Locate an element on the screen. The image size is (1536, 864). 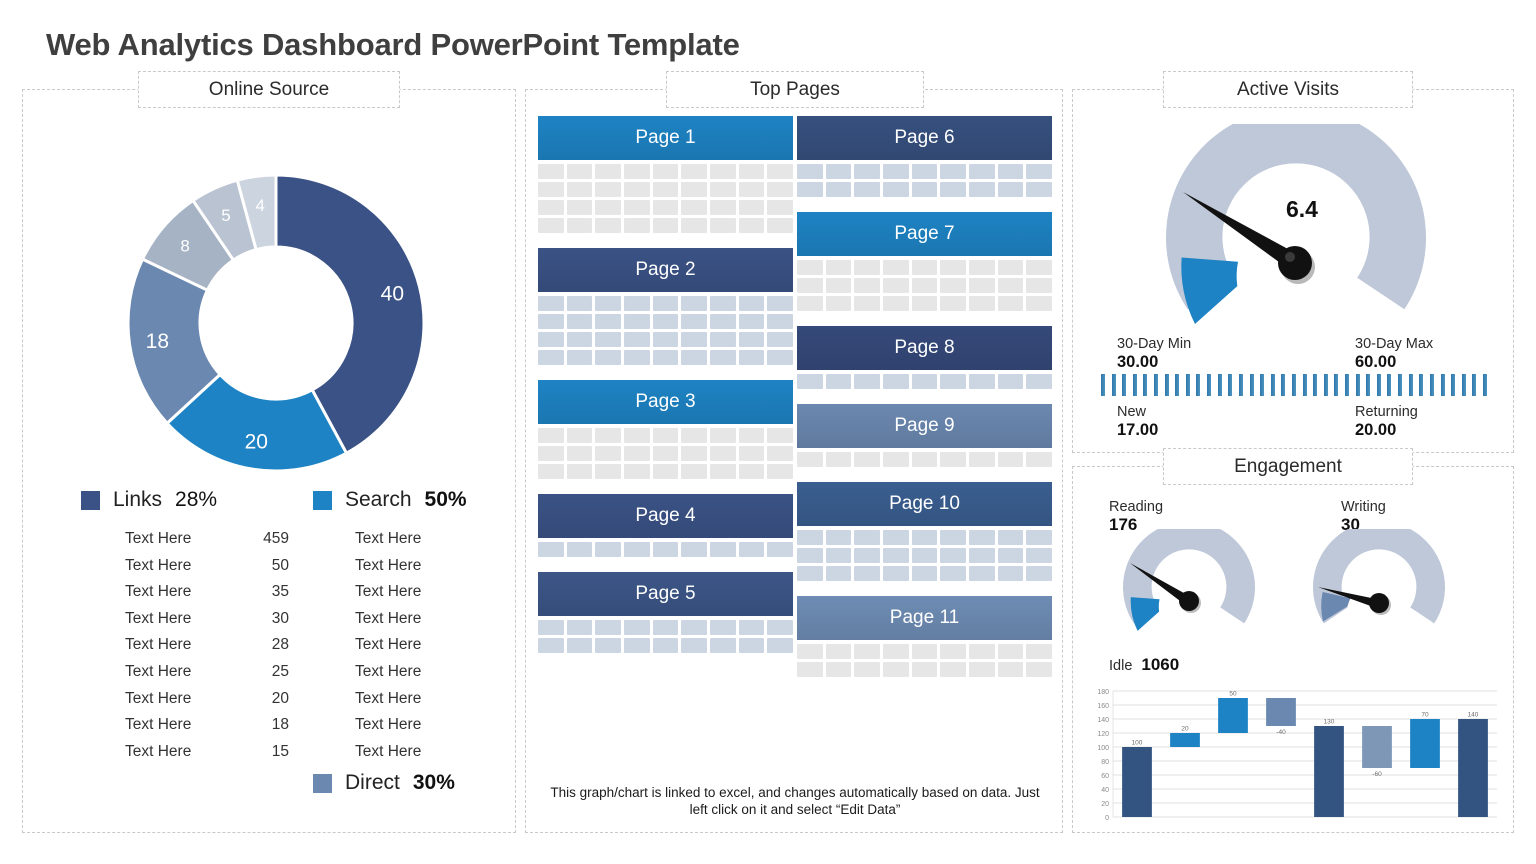
page-bar: Page 1 is located at coordinates (665, 138).